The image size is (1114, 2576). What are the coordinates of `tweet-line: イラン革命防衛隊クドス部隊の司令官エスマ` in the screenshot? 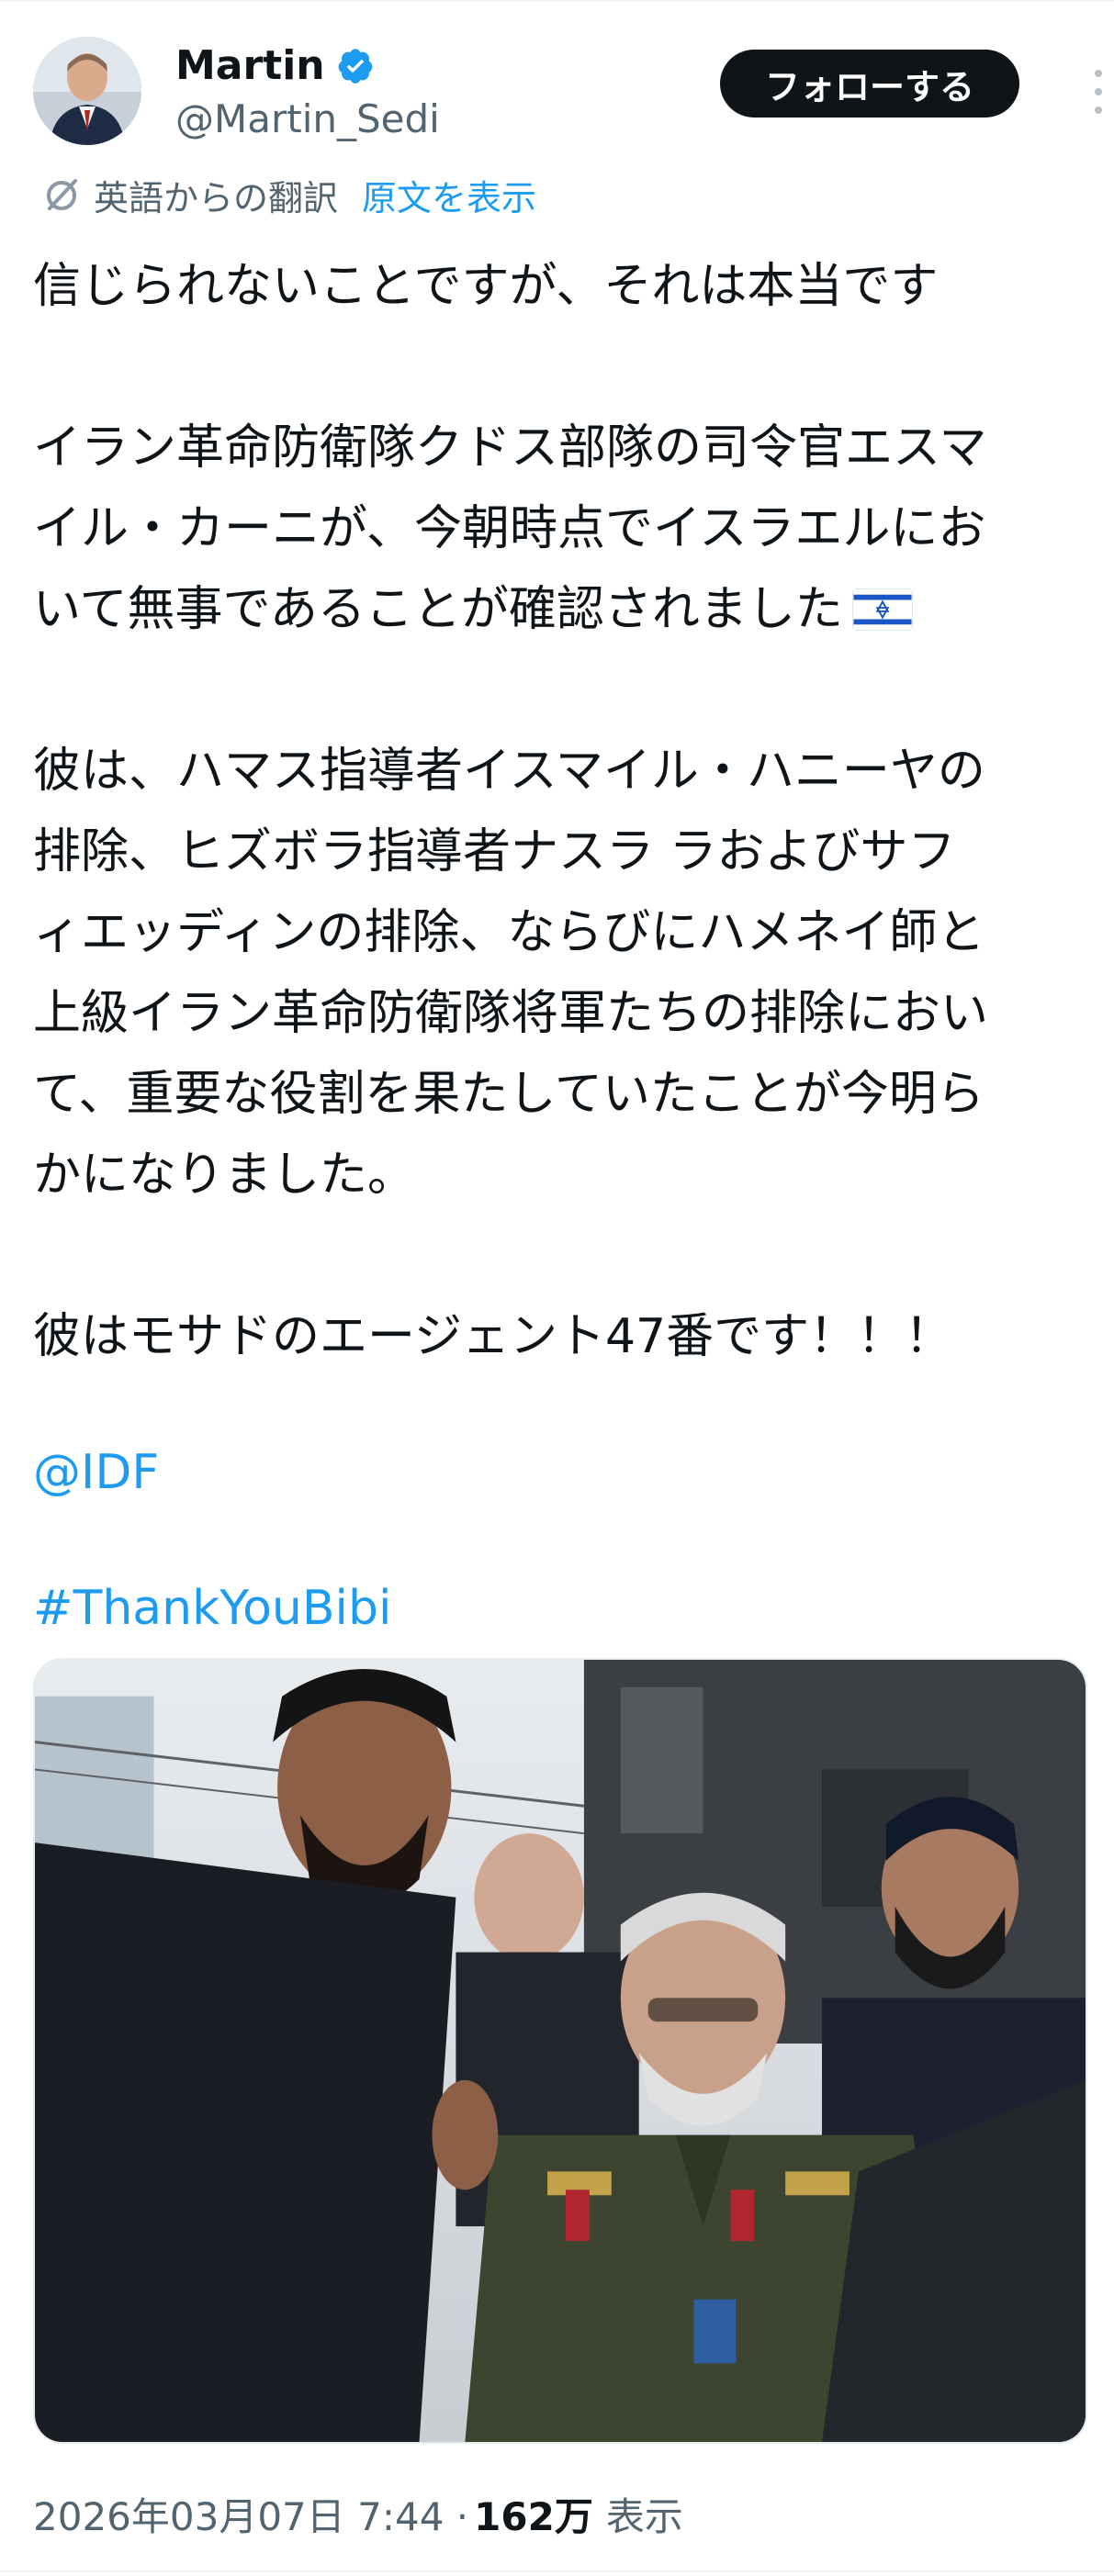 It's located at (510, 448).